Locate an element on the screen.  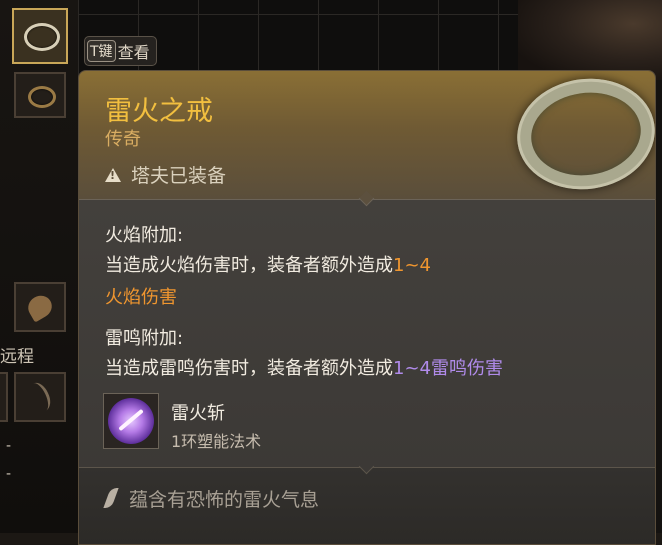
item-name: 雷火之戒 is located at coordinates (159, 111).